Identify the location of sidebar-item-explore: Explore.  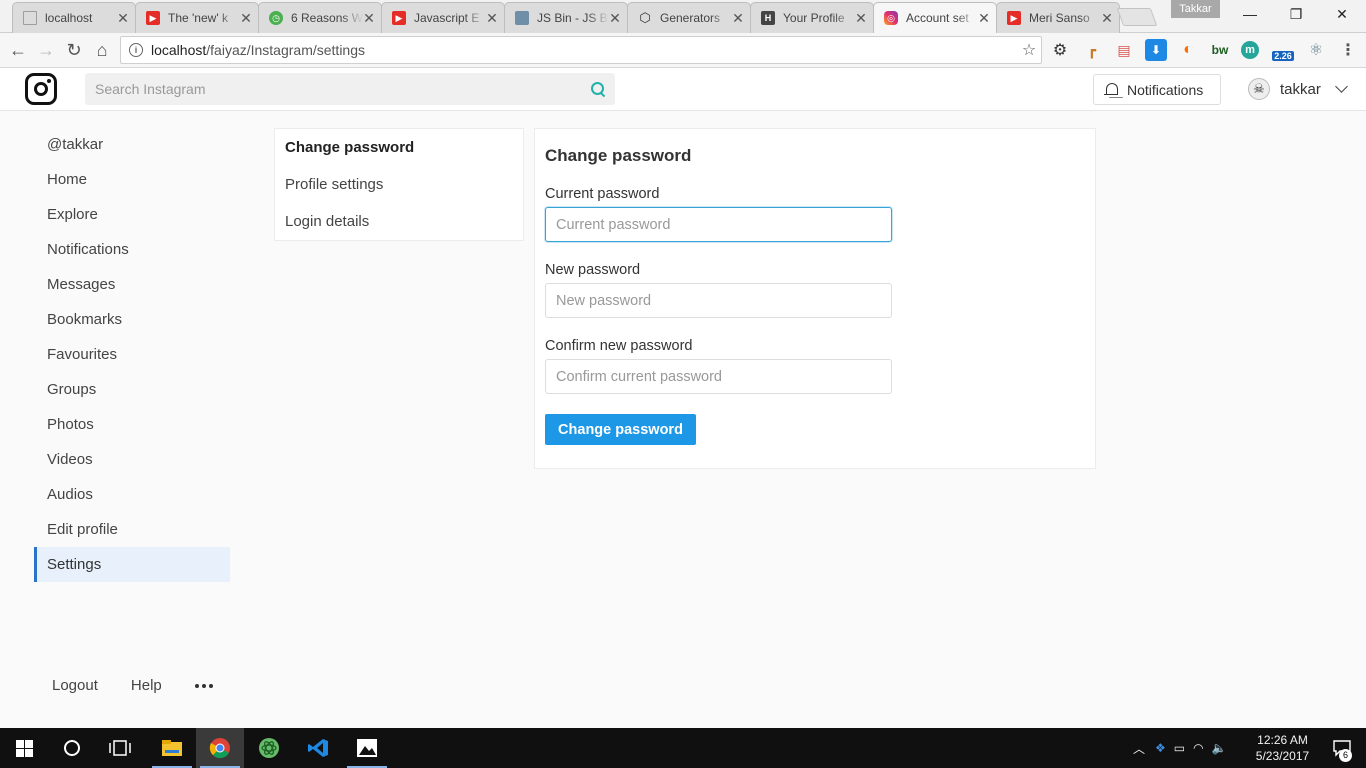
(132, 214).